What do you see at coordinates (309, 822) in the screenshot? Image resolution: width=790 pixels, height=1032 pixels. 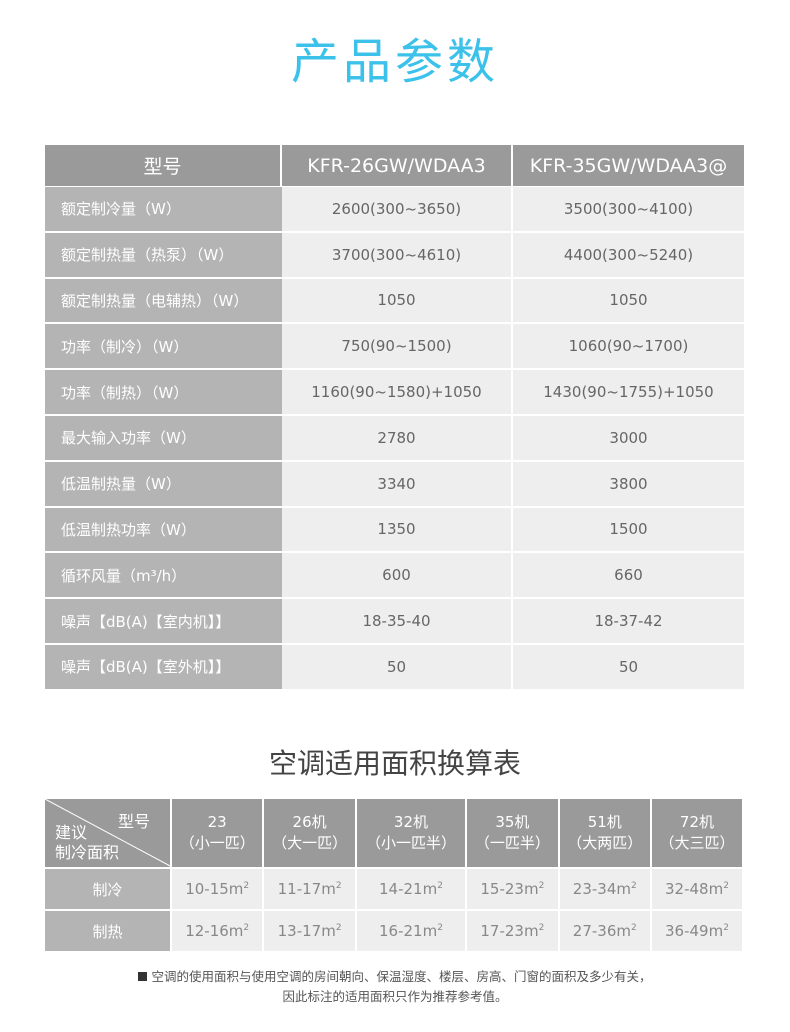 I see `area-header-model-number: 26机` at bounding box center [309, 822].